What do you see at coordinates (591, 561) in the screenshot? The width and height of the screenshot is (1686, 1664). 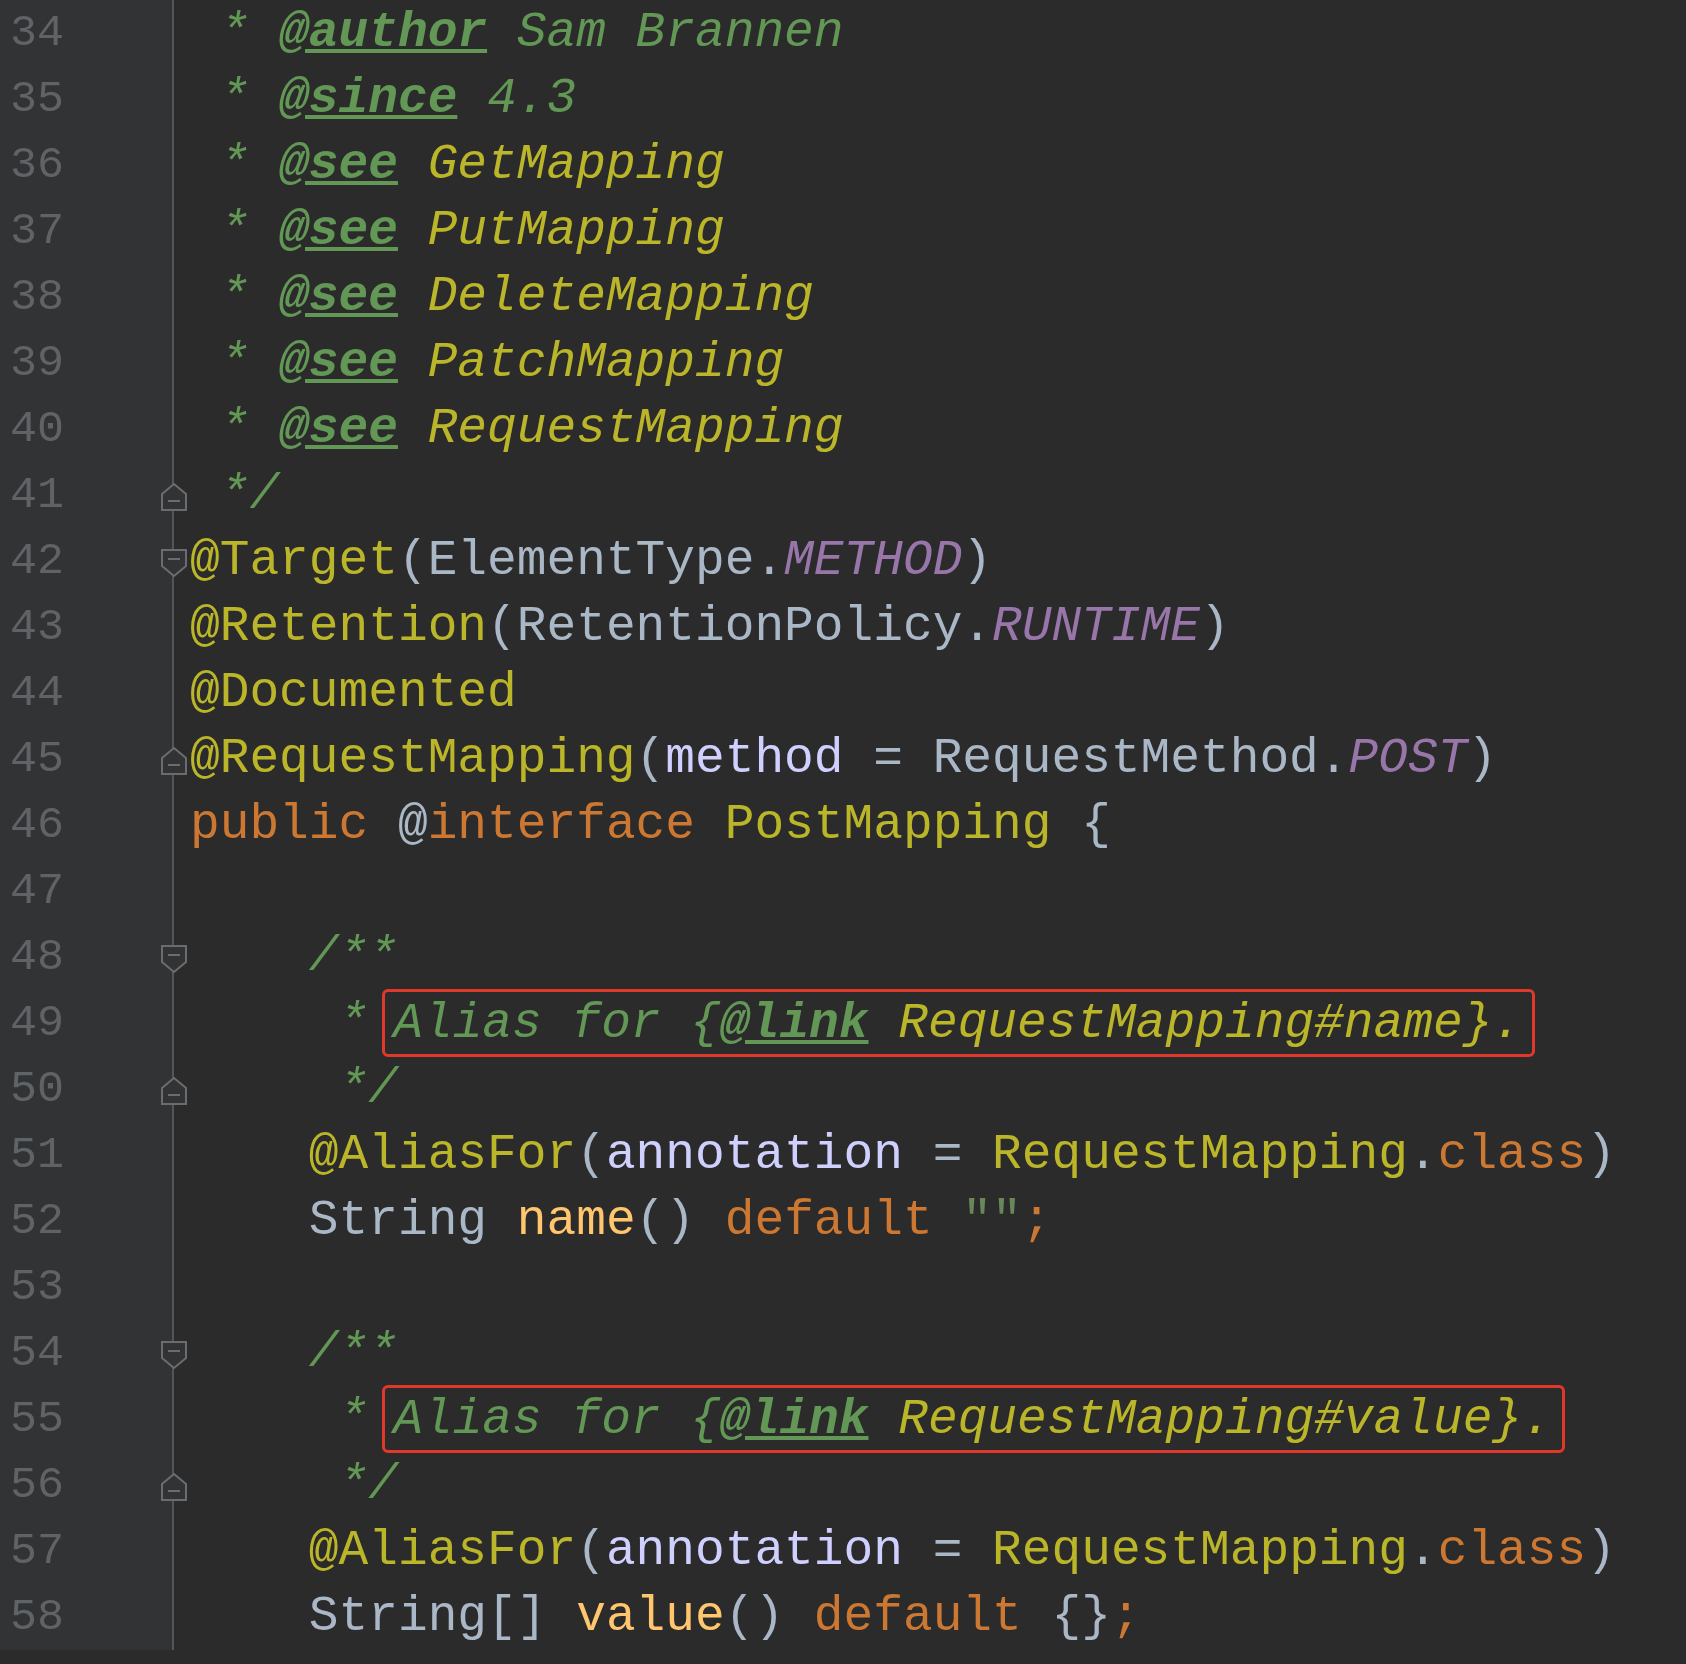 I see `code-line: @Target(ElementType.METHOD)` at bounding box center [591, 561].